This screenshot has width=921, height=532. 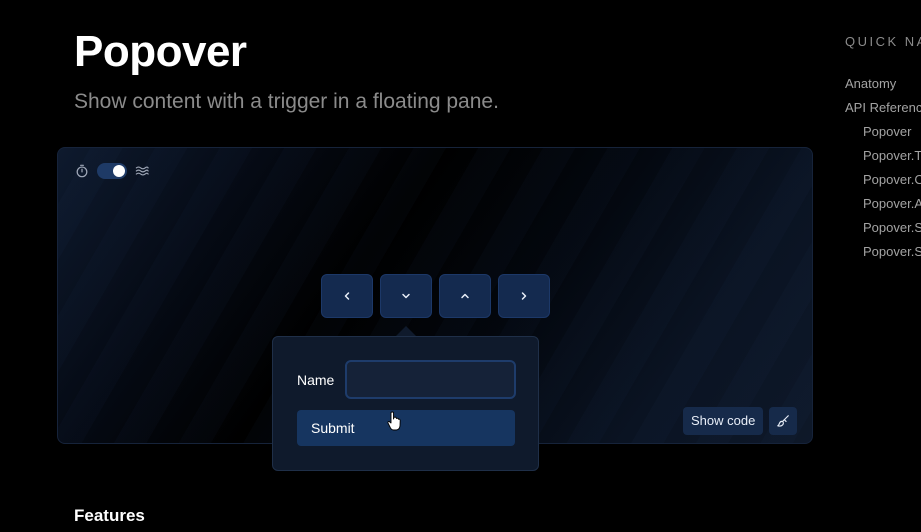 What do you see at coordinates (142, 171) in the screenshot?
I see `waves-icon` at bounding box center [142, 171].